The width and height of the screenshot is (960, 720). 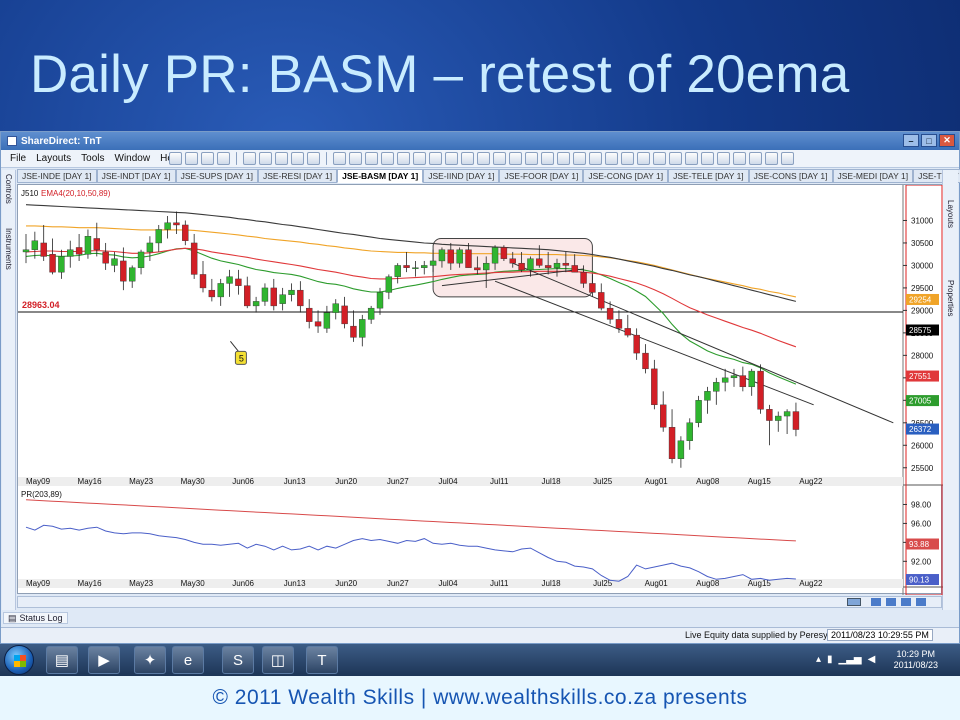 I want to click on status-log-tab: ▤ Status Log, so click(x=35, y=618).